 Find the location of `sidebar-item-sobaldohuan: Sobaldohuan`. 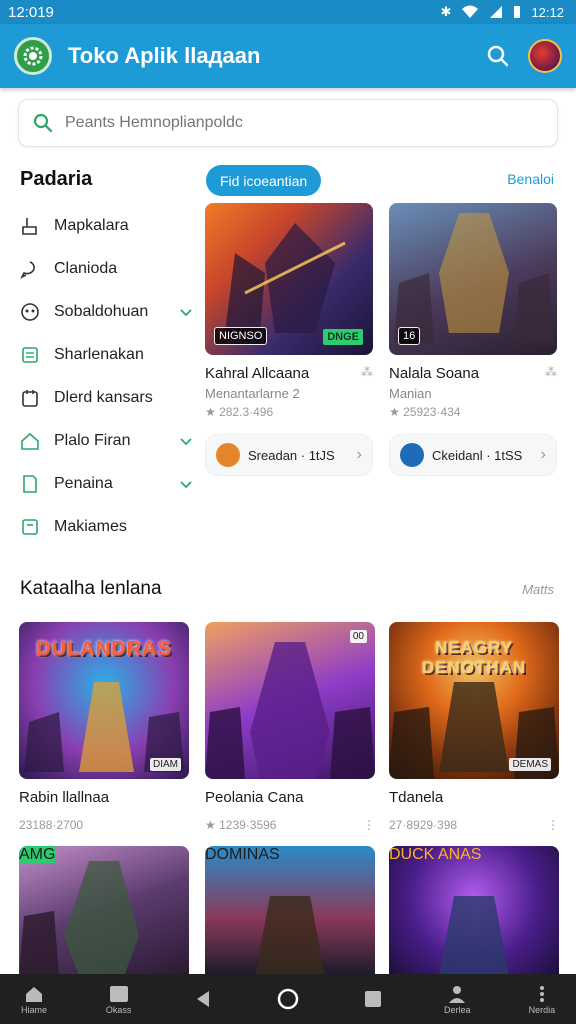

sidebar-item-sobaldohuan: Sobaldohuan is located at coordinates (106, 311).